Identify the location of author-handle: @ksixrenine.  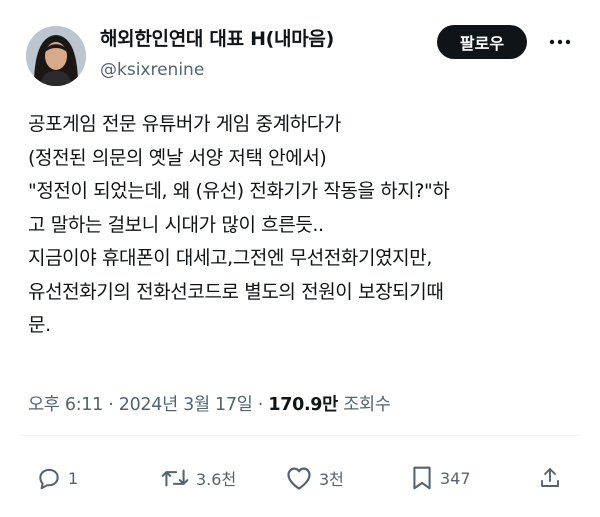
(152, 70).